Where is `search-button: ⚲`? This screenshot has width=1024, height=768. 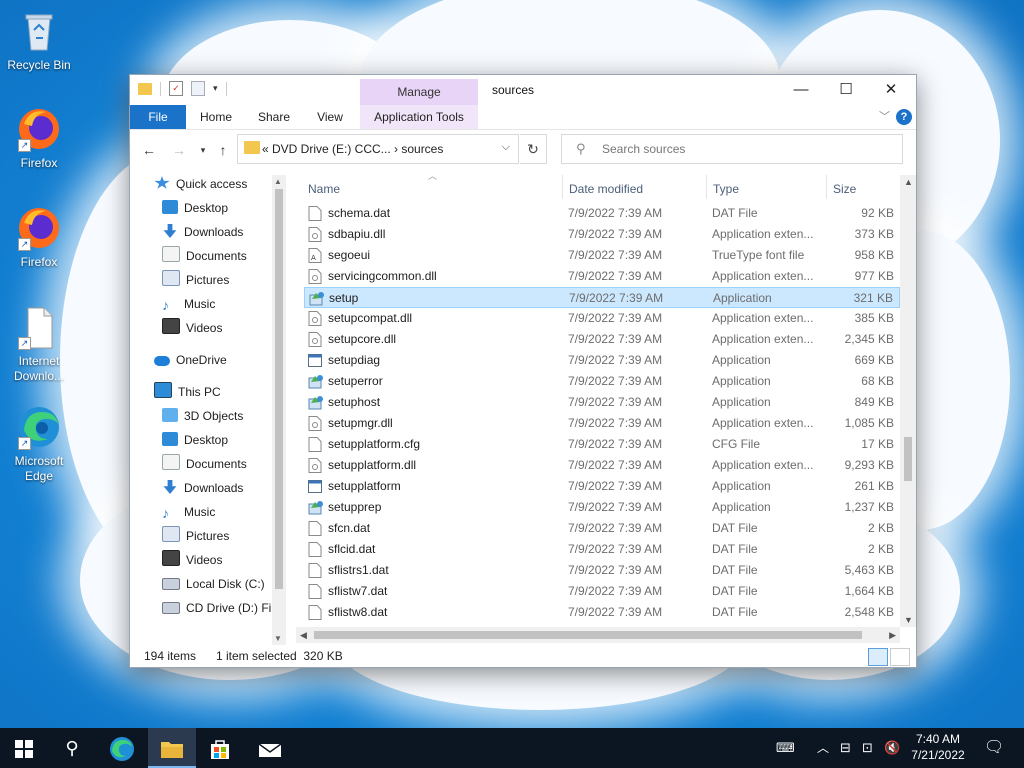 search-button: ⚲ is located at coordinates (72, 748).